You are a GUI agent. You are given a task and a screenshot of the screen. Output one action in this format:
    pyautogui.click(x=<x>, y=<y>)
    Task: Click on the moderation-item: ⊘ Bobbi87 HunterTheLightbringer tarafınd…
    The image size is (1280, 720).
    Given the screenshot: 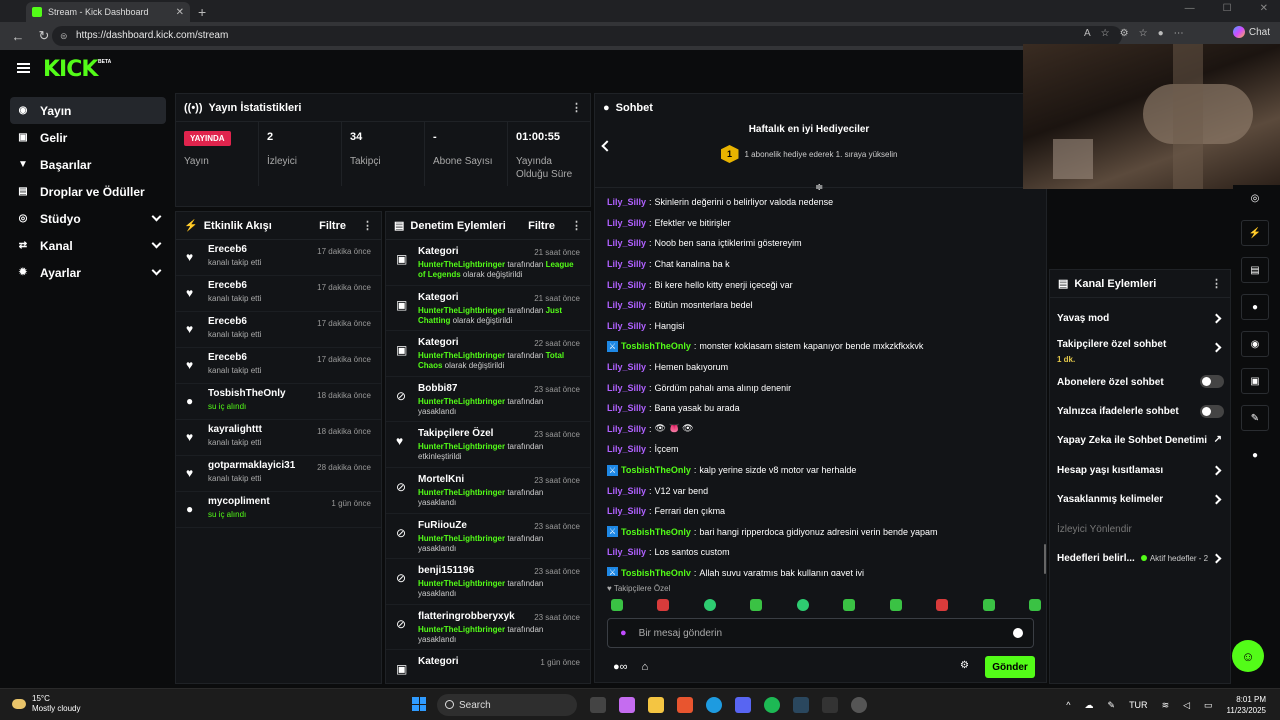 What is the action you would take?
    pyautogui.click(x=488, y=400)
    